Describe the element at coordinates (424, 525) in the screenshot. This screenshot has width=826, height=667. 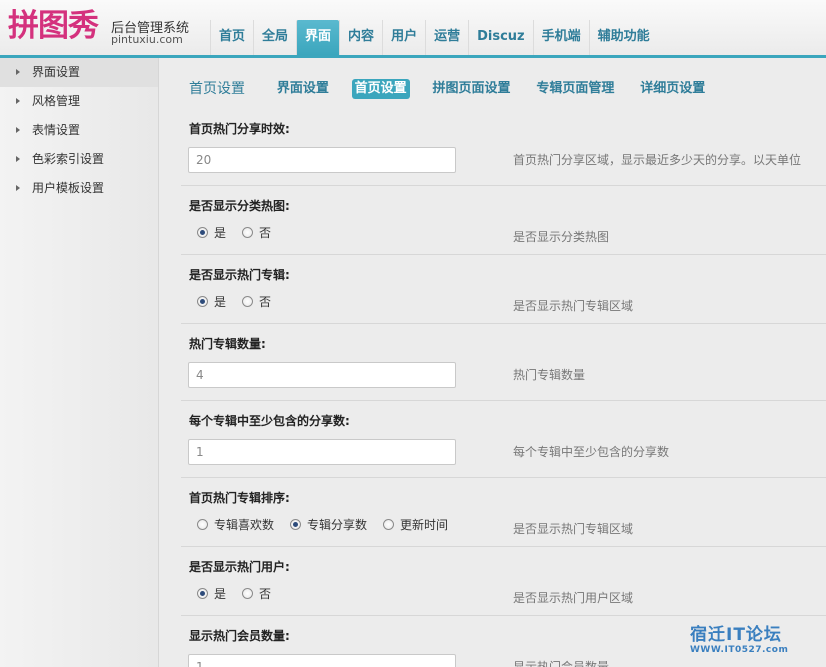
I see `radio-label: 更新时间` at that location.